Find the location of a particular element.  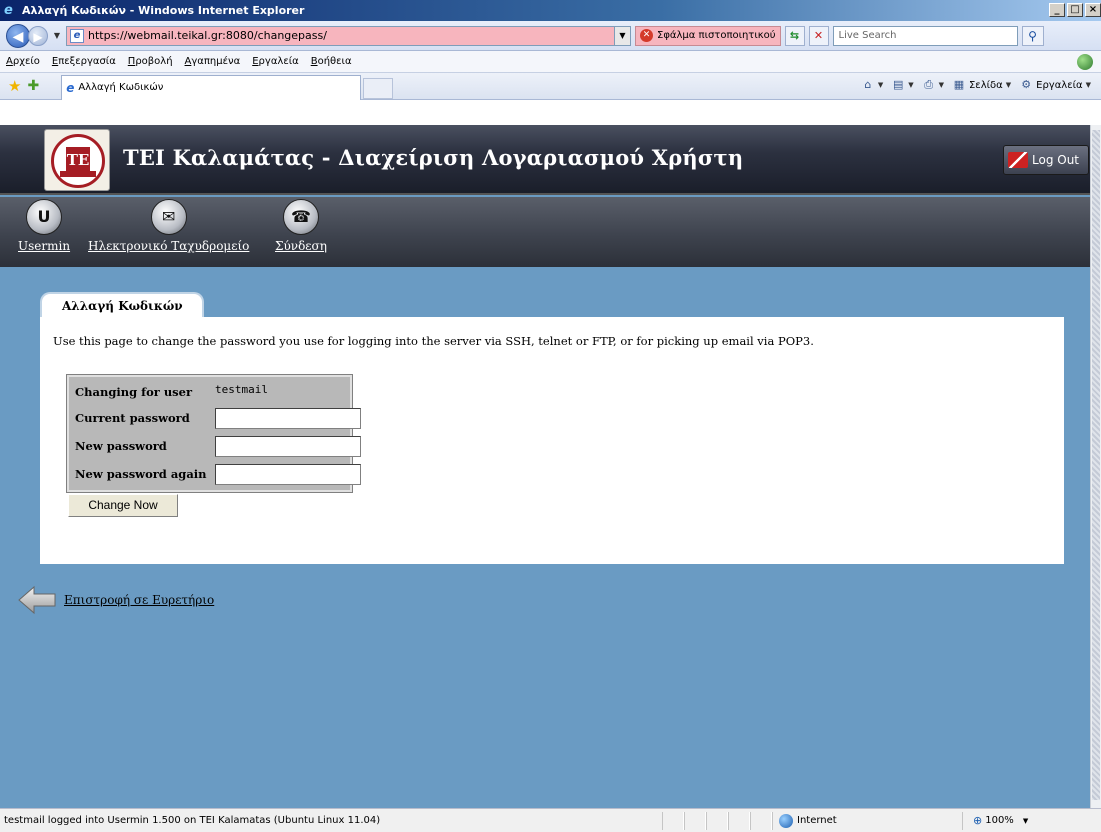

tools-gear-icon: ⚙ is located at coordinates (1026, 84).